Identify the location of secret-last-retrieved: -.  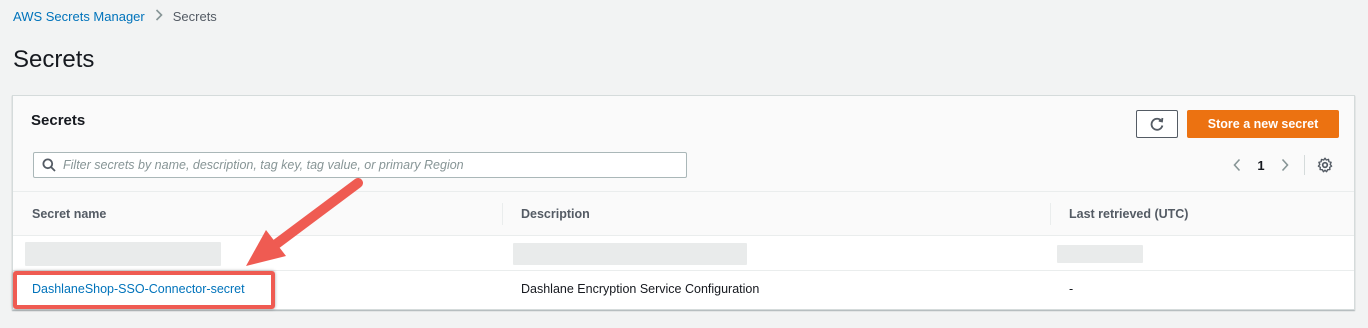
(1071, 288).